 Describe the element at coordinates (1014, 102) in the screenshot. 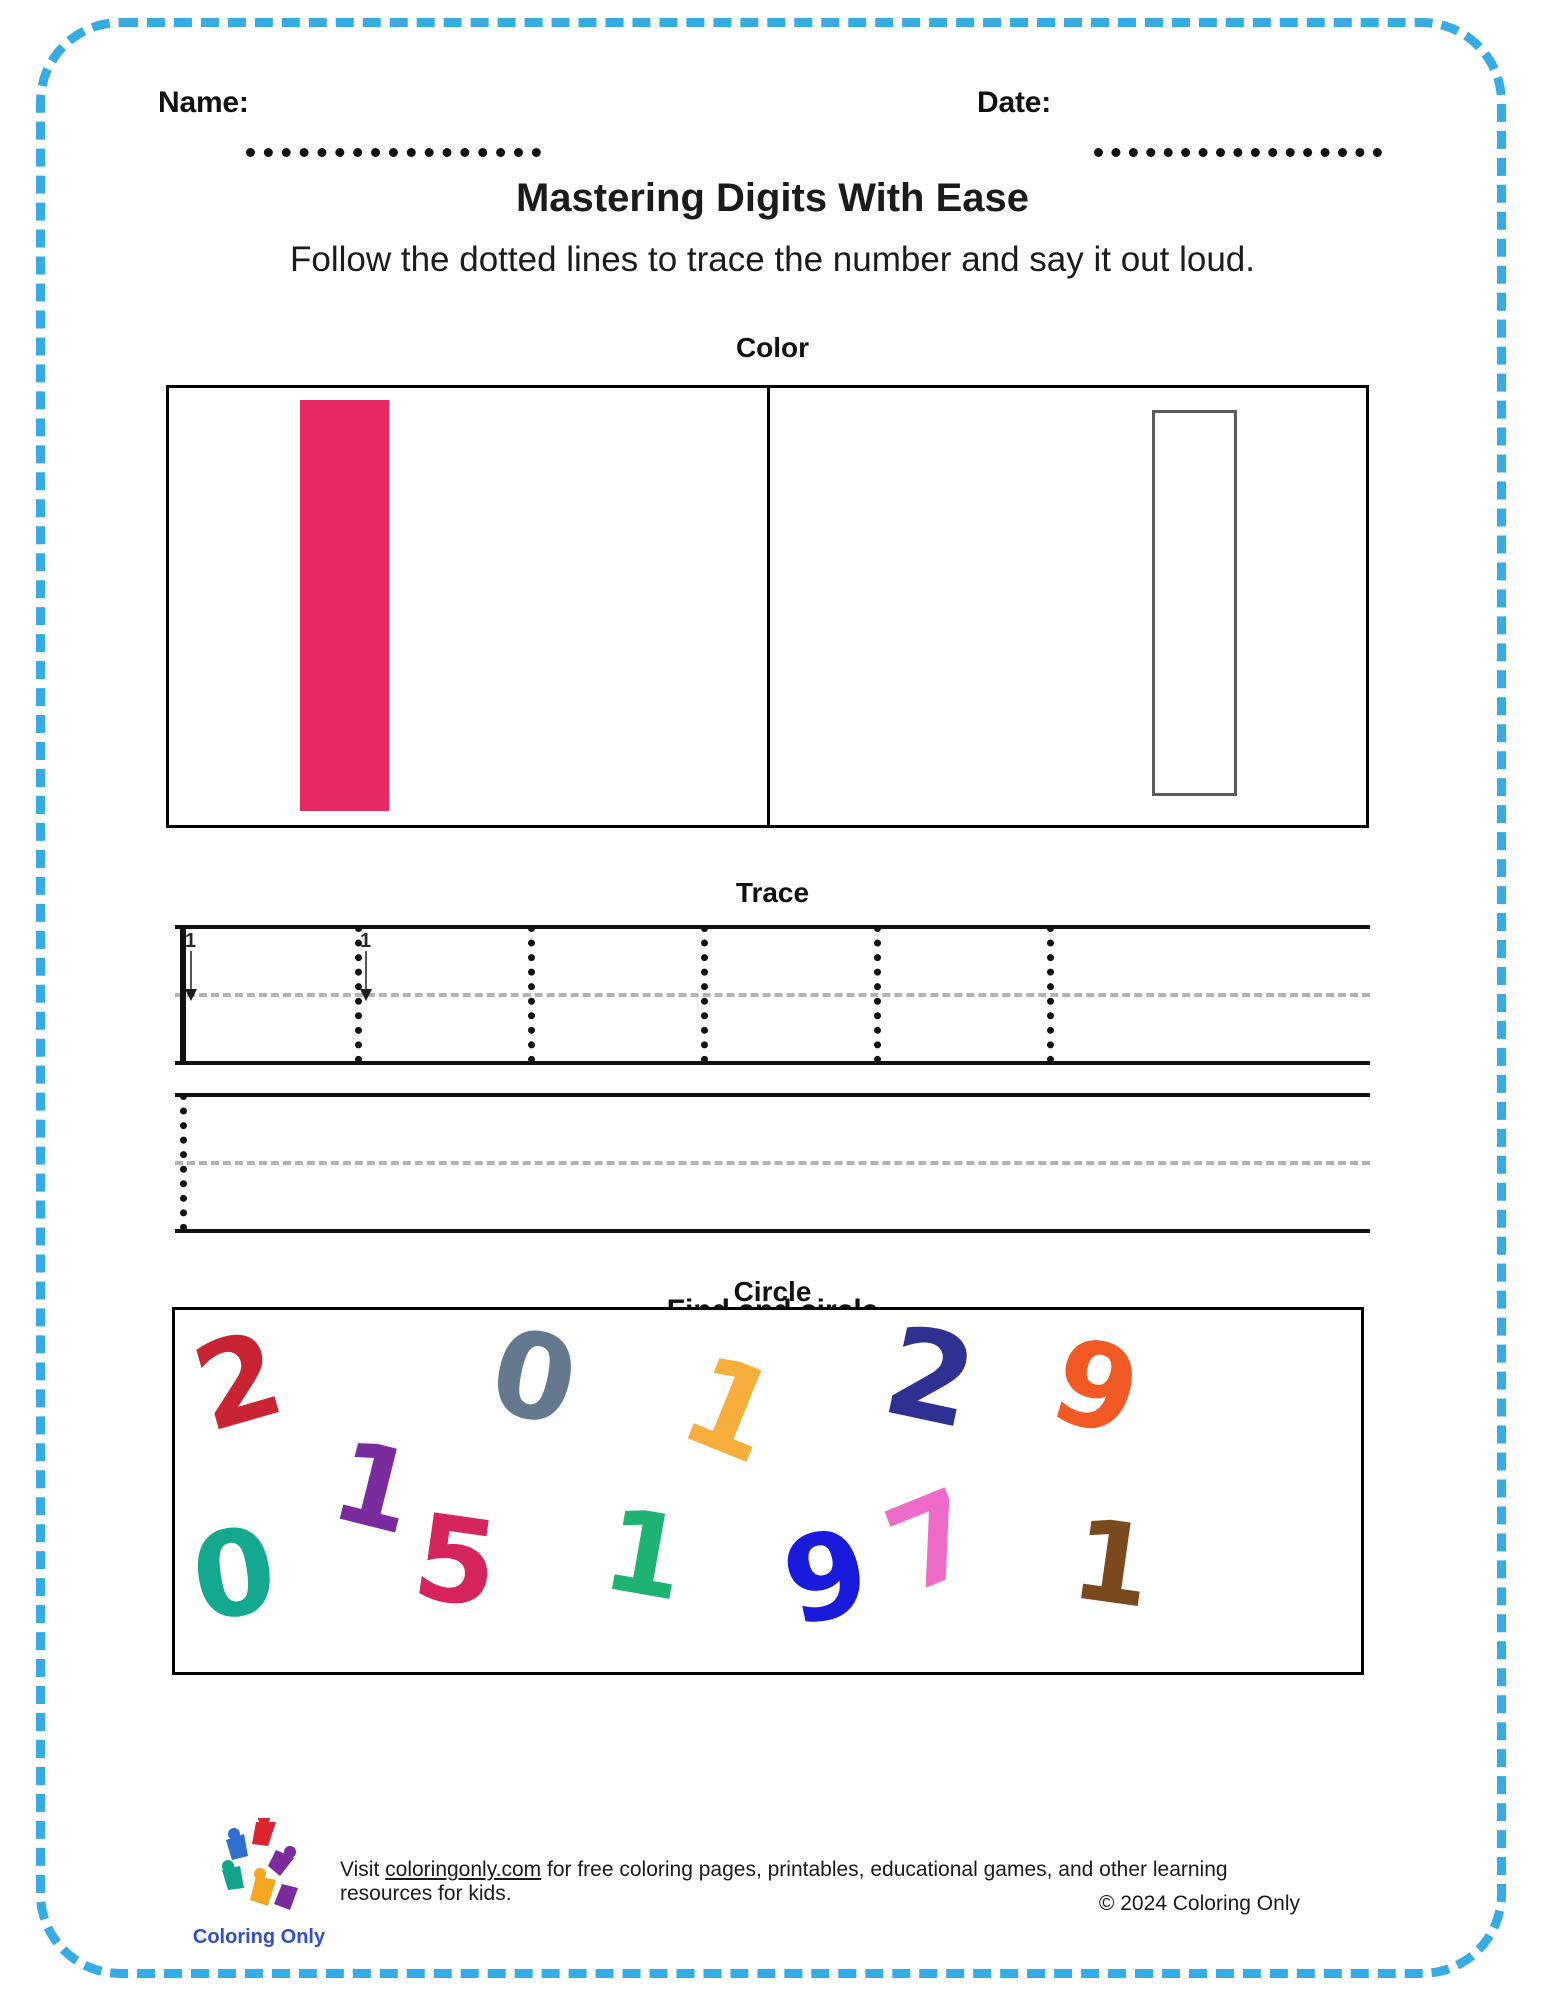

I see `date-label: Date:` at that location.